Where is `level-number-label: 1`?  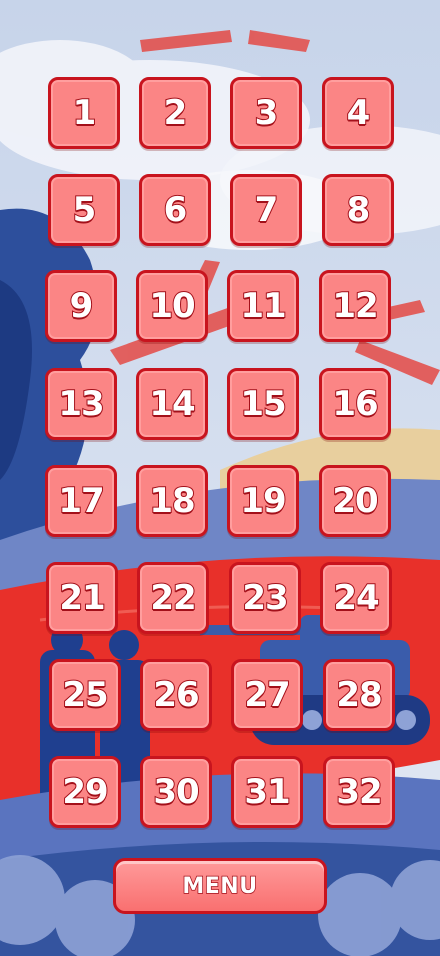
level-number-label: 1 is located at coordinates (85, 113).